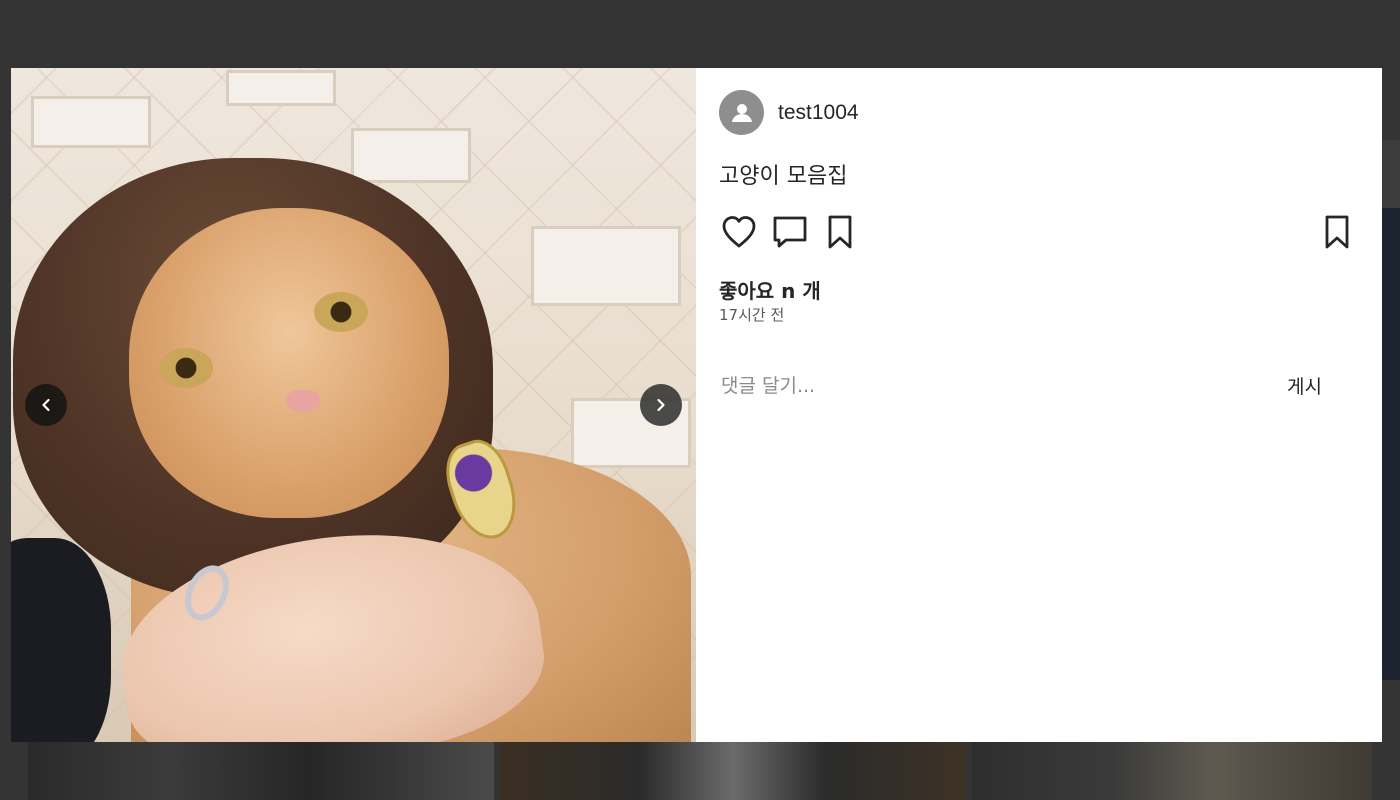 The height and width of the screenshot is (800, 1400). Describe the element at coordinates (783, 176) in the screenshot. I see `post-caption: 고양이 모음집` at that location.